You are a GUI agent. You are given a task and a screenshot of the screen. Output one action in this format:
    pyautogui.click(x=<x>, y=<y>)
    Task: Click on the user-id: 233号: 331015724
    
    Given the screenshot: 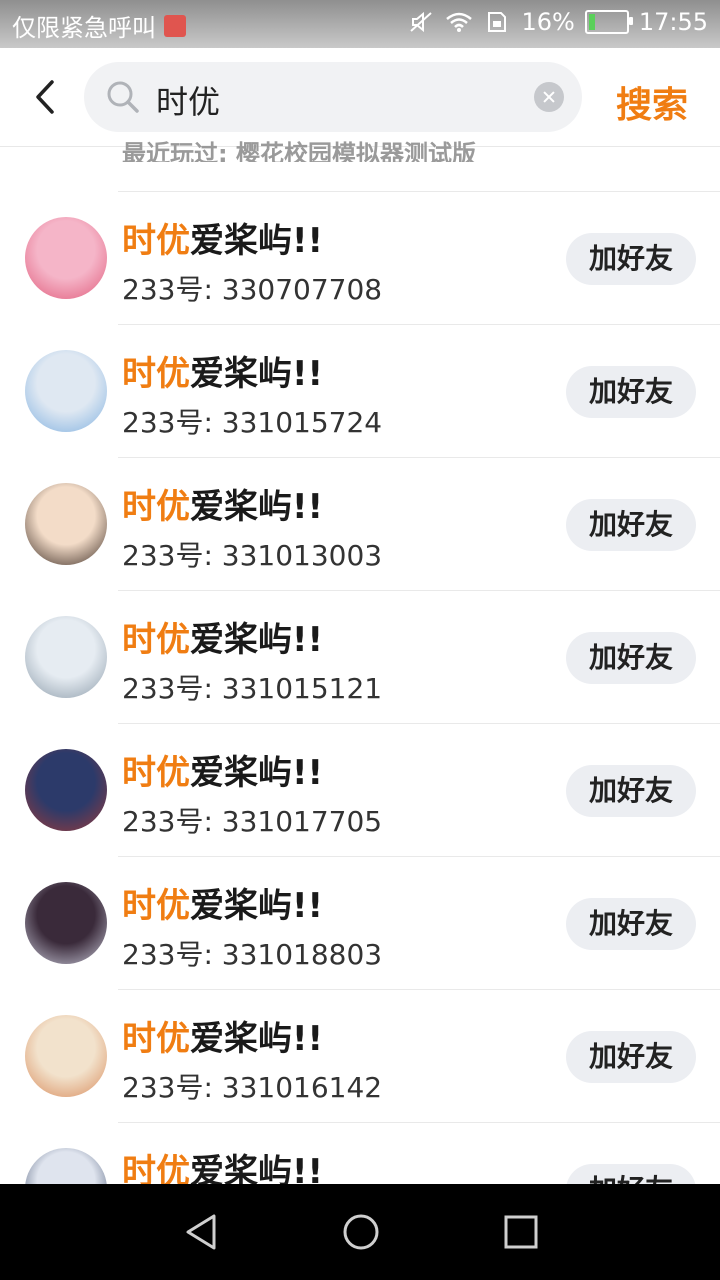 What is the action you would take?
    pyautogui.click(x=252, y=422)
    